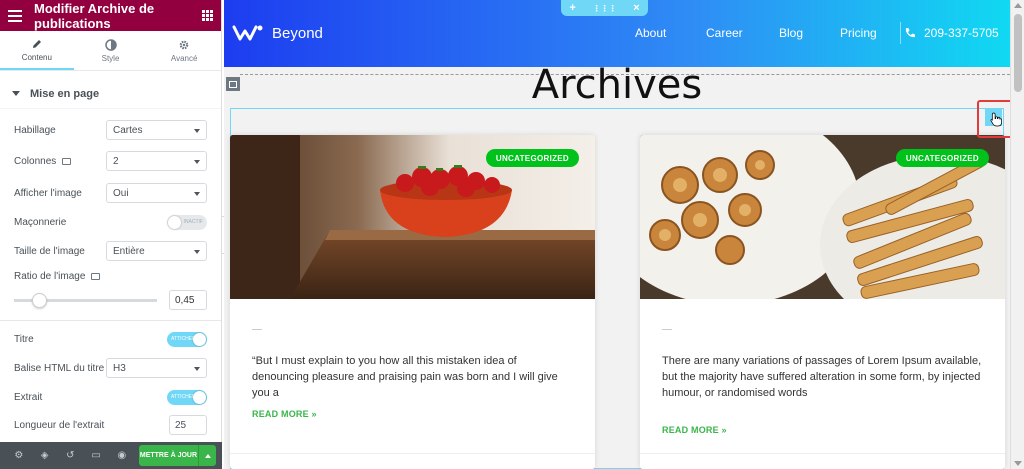 This screenshot has width=1024, height=469. What do you see at coordinates (188, 425) in the screenshot?
I see `longueur-extrait-input: 25` at bounding box center [188, 425].